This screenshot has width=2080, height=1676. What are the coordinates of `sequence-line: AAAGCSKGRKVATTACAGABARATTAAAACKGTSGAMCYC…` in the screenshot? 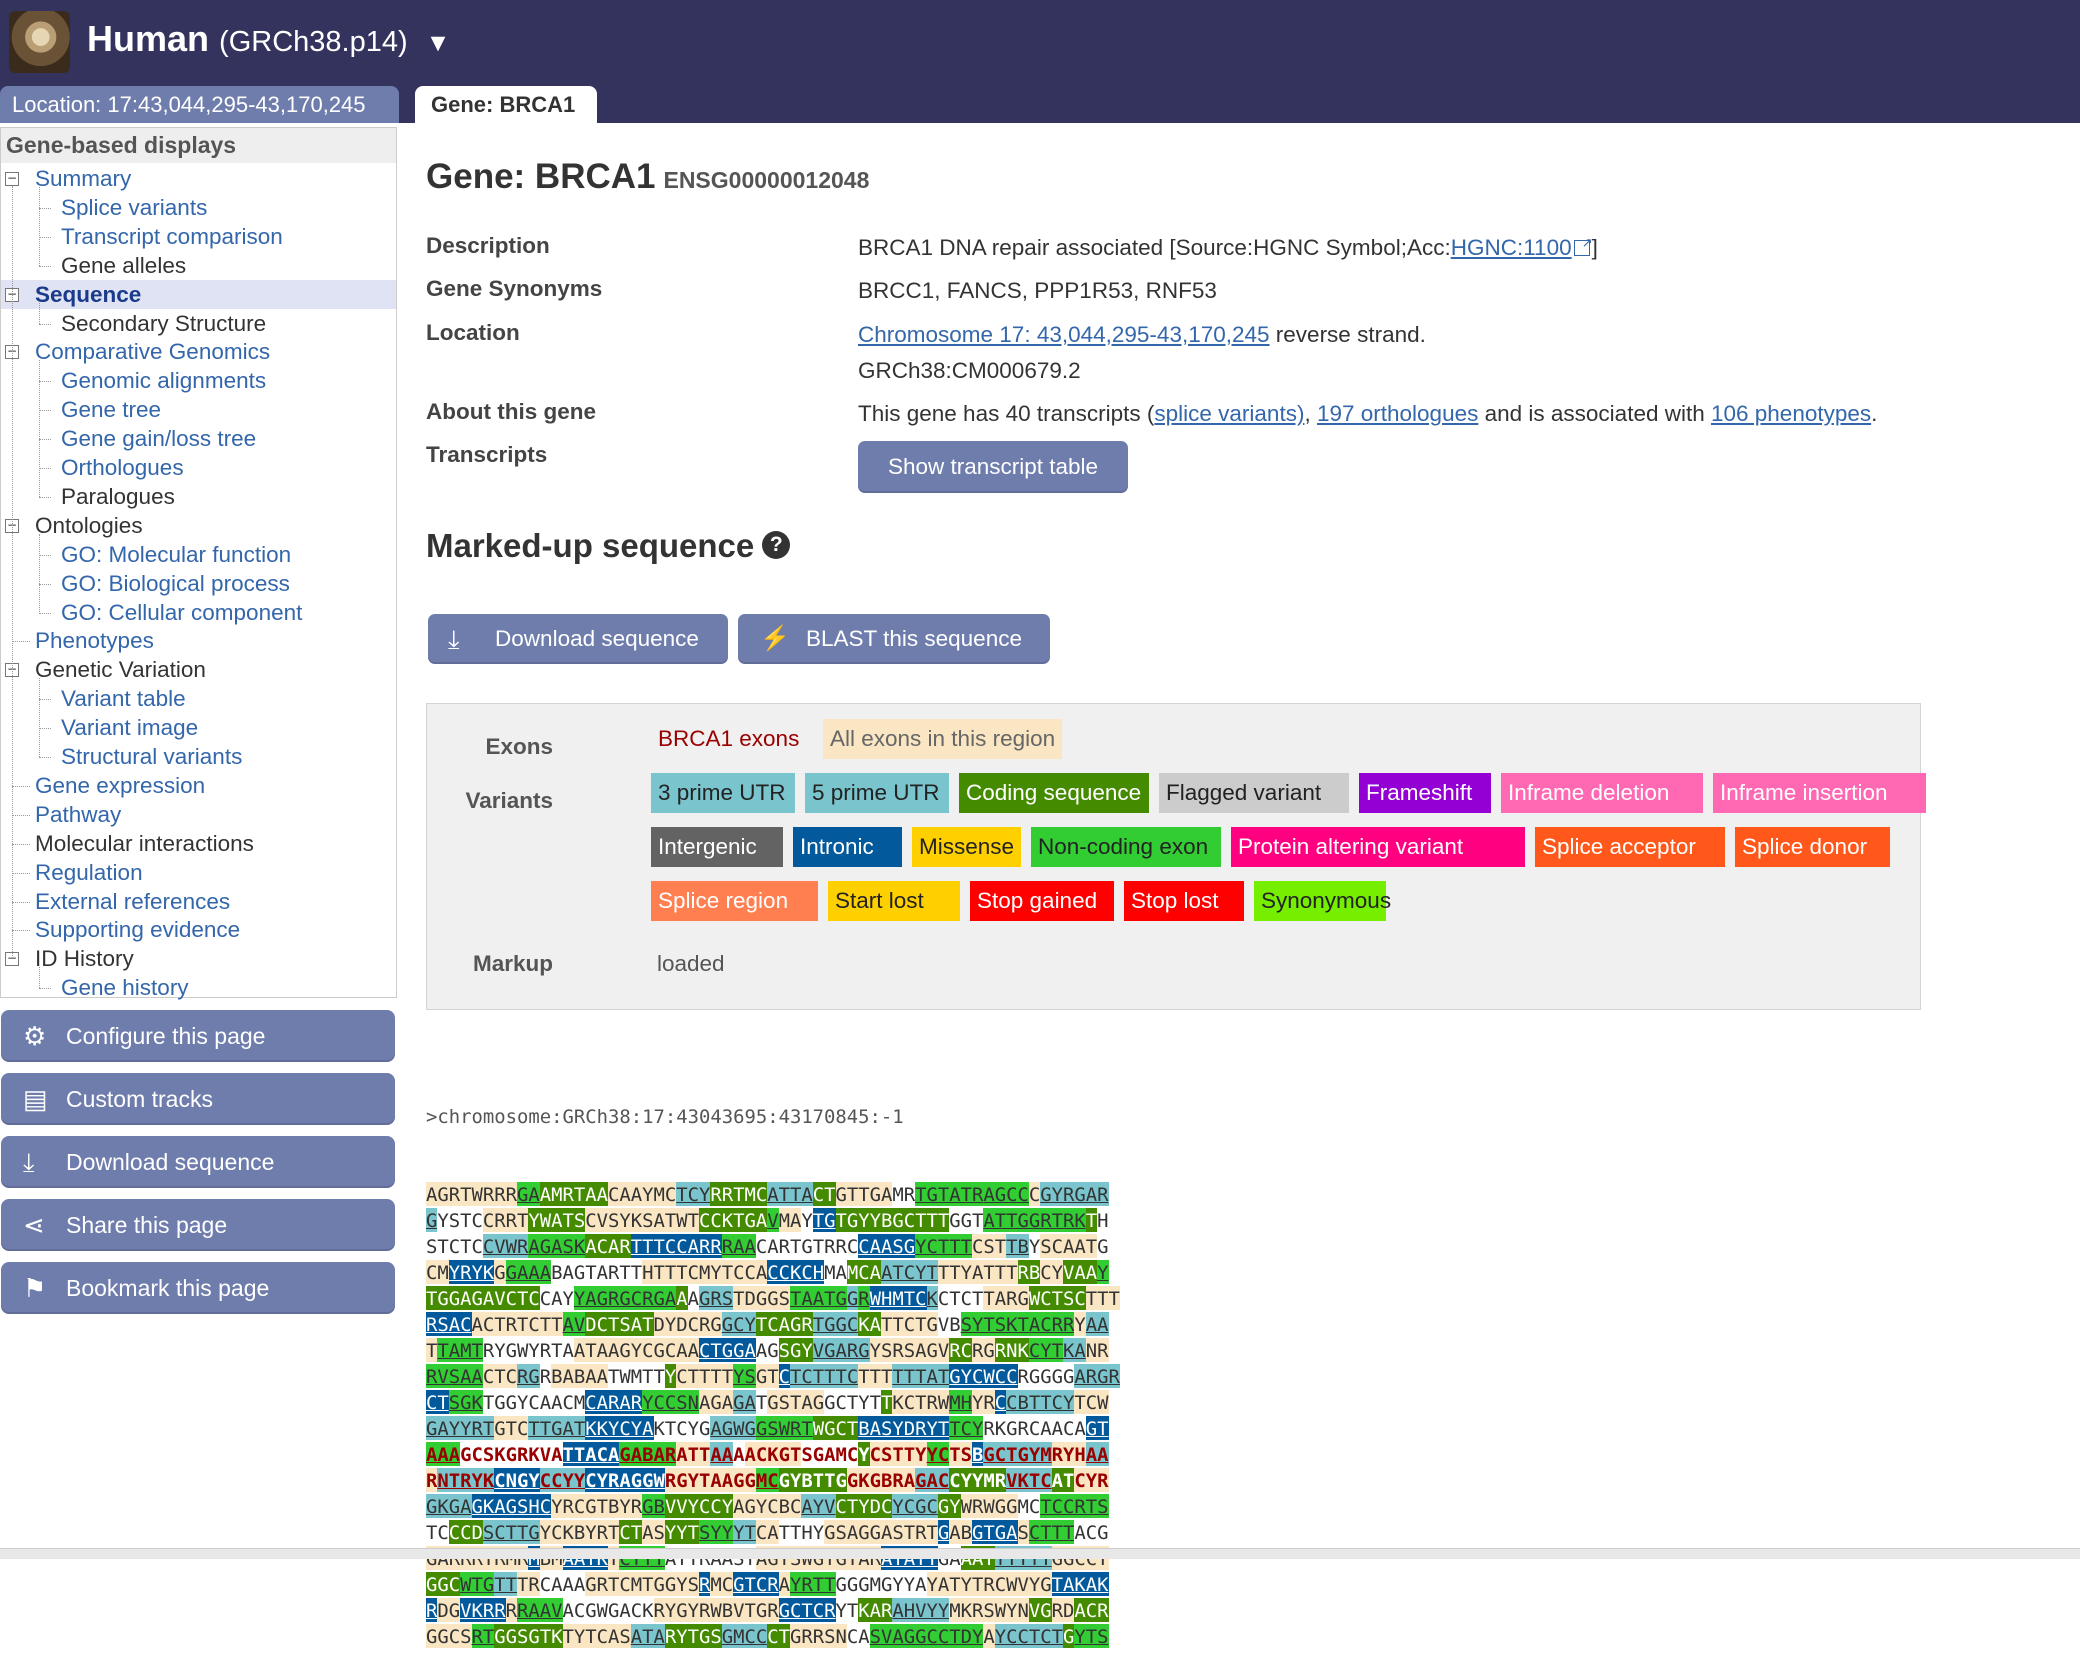 It's located at (767, 1454).